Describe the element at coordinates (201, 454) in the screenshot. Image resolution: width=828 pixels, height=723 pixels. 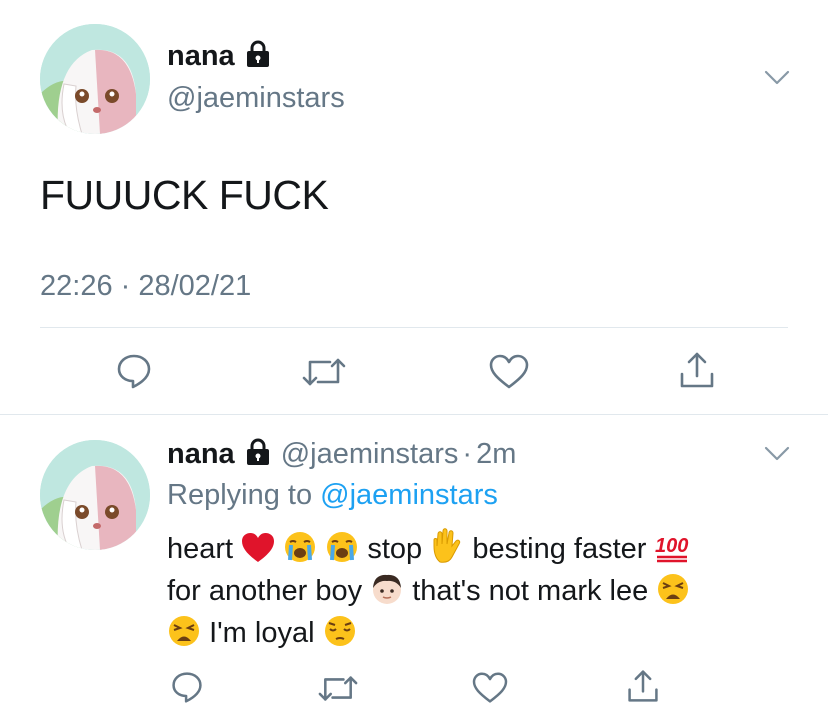
I see `reply-display-name: nana` at that location.